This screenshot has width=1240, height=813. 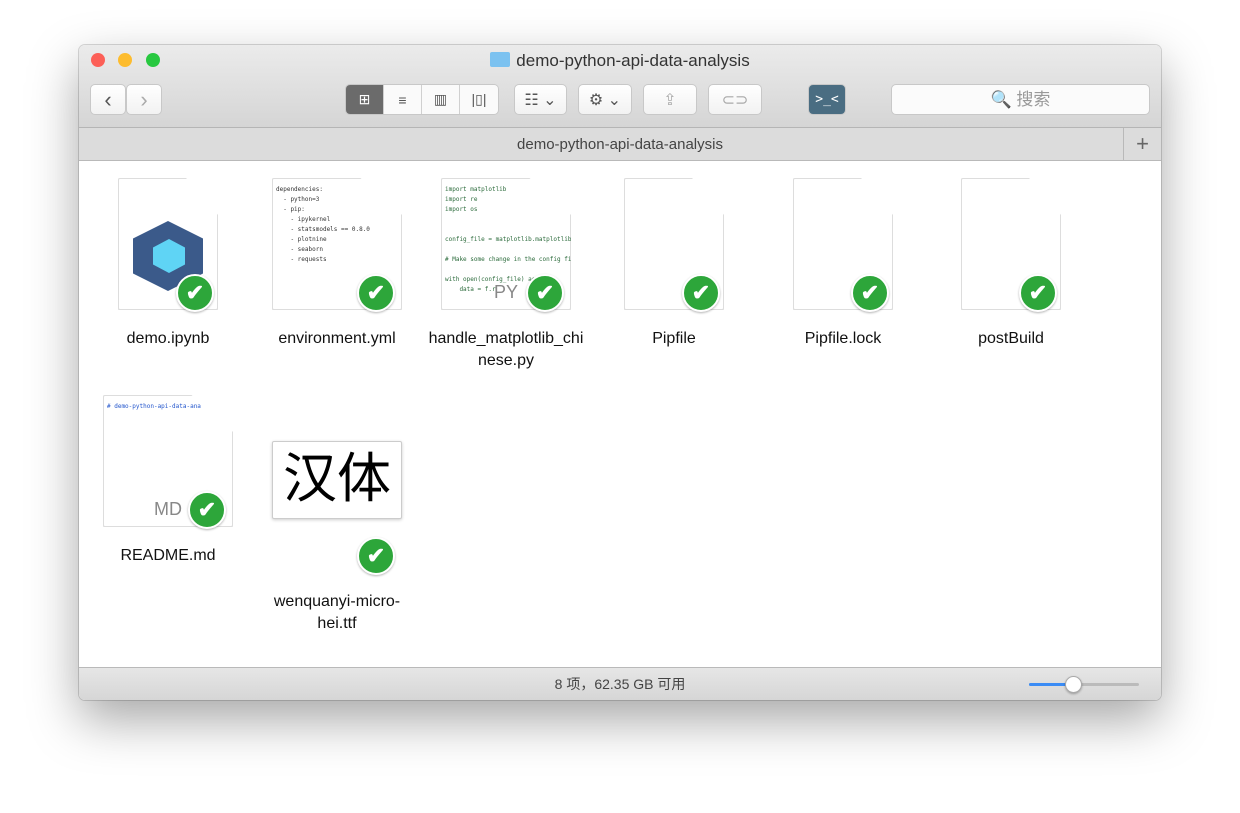 What do you see at coordinates (1020, 99) in the screenshot?
I see `search-input: 🔍 搜索` at bounding box center [1020, 99].